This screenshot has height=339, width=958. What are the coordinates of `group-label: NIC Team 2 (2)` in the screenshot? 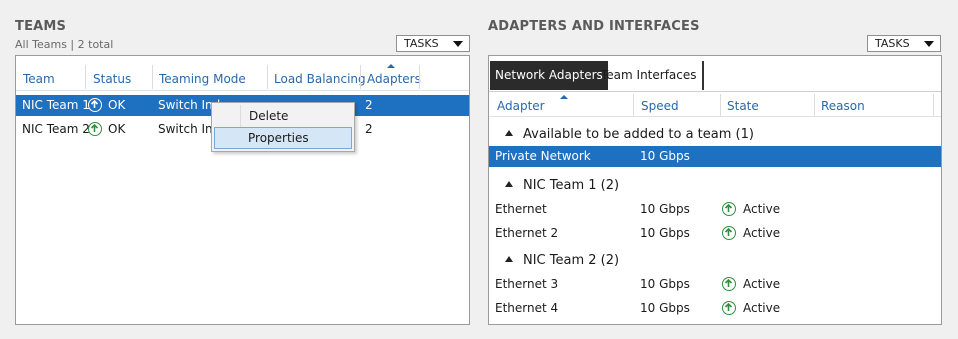 It's located at (571, 260).